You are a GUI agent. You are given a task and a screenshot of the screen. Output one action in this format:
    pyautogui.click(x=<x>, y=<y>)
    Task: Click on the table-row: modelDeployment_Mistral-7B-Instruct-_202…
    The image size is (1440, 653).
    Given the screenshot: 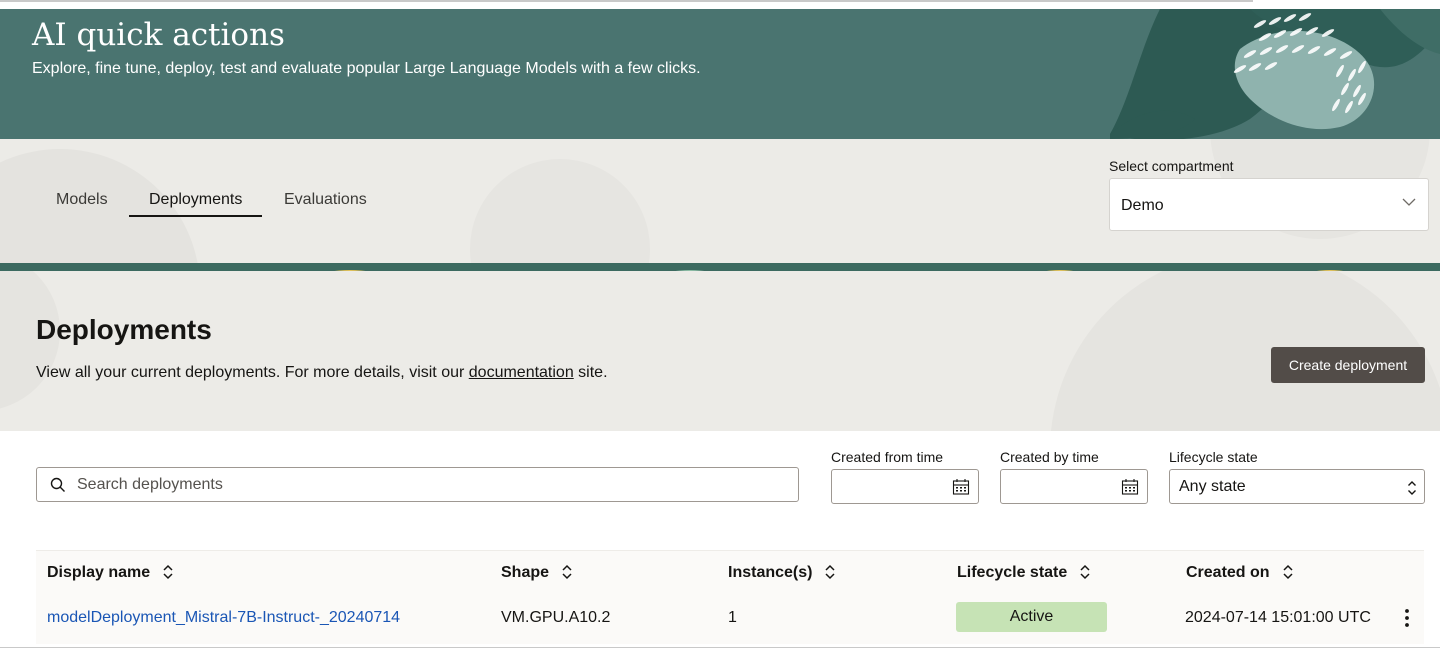 What is the action you would take?
    pyautogui.click(x=730, y=619)
    